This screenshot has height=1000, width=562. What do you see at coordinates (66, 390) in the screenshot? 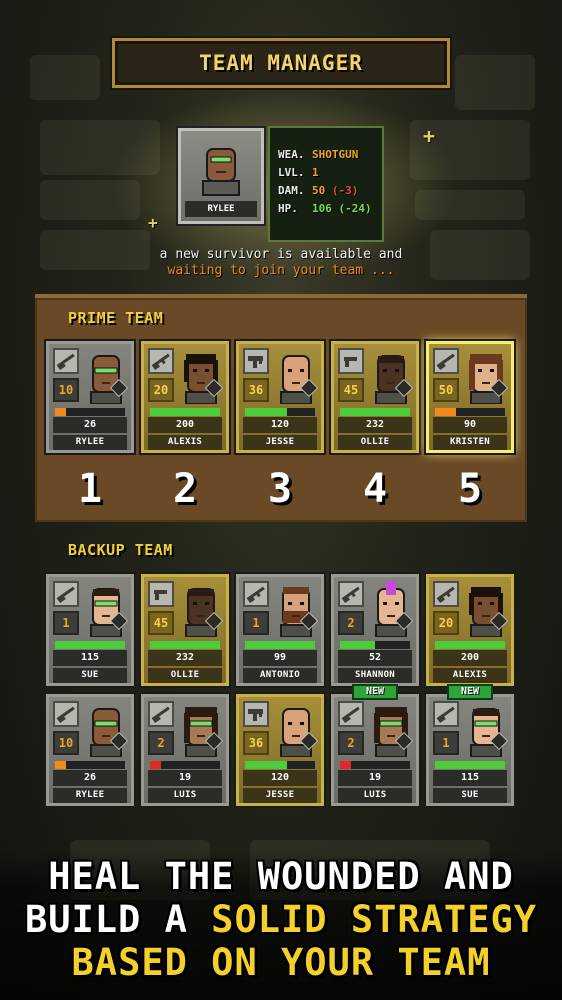
I see `level-badge: 10` at bounding box center [66, 390].